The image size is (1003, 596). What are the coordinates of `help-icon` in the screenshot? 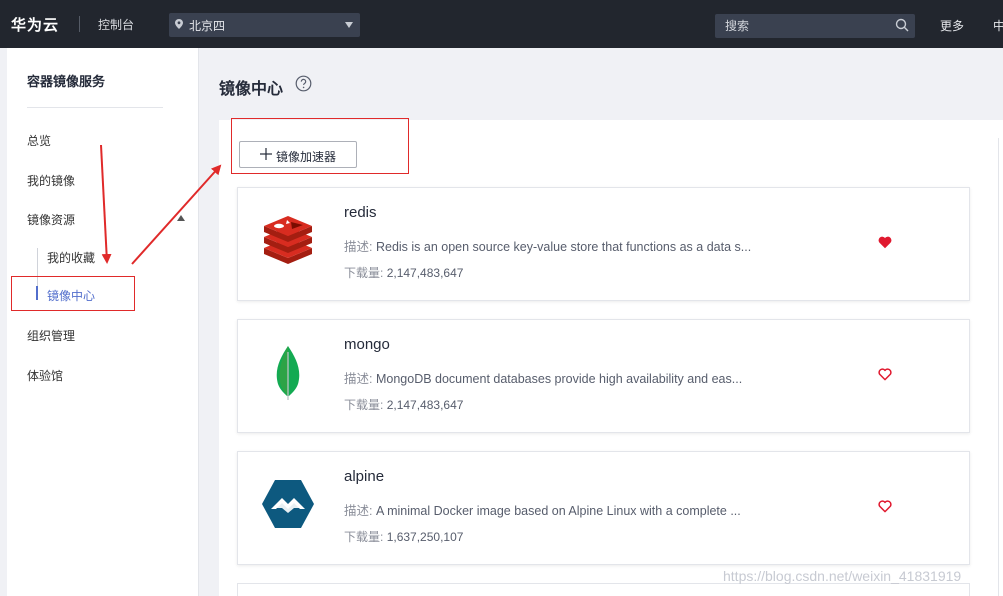 It's located at (303, 83).